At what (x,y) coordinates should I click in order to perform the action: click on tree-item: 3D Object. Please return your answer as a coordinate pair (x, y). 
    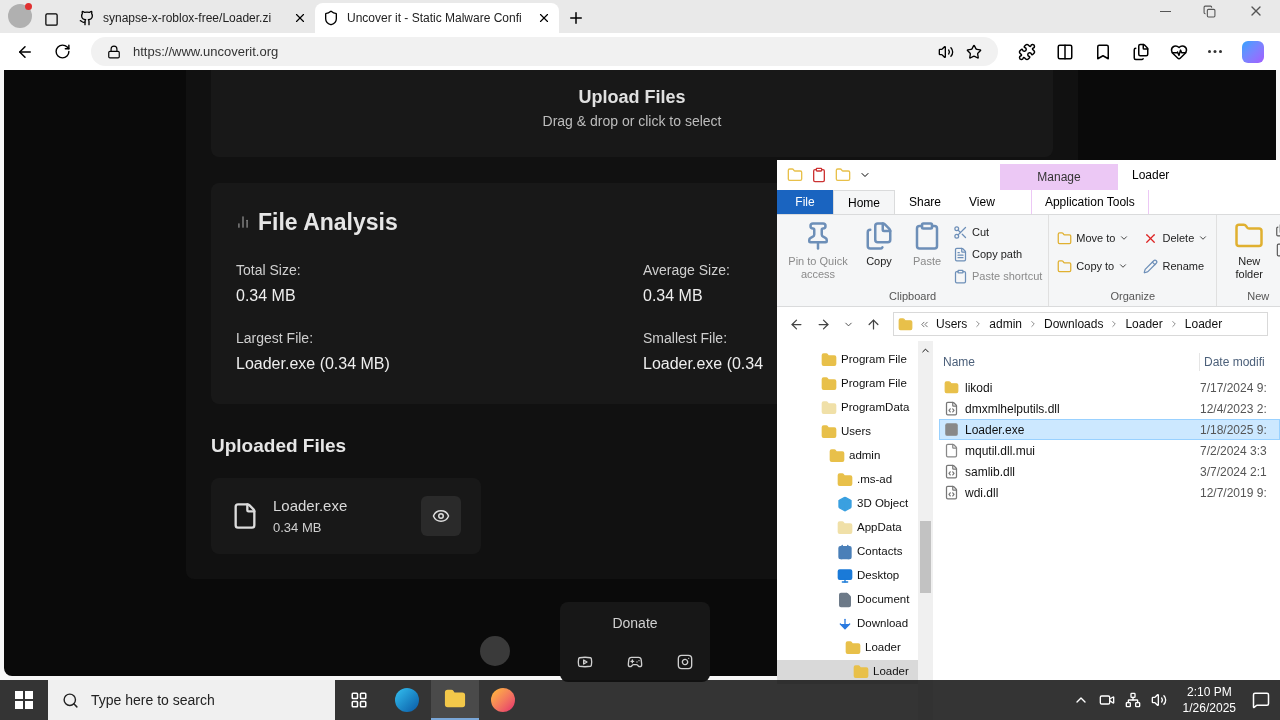
    Looking at the image, I should click on (847, 504).